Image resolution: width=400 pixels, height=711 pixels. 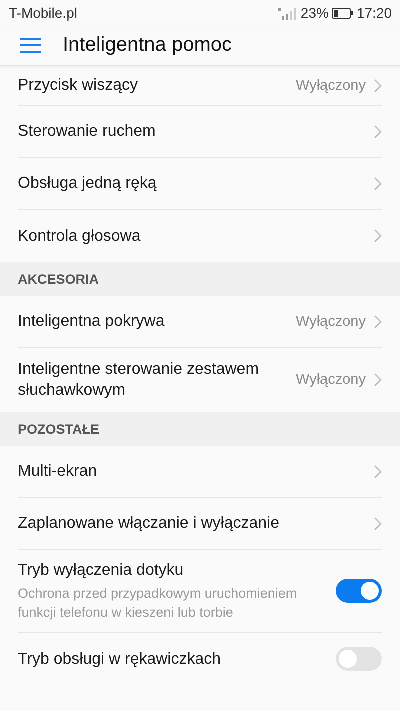 What do you see at coordinates (87, 132) in the screenshot?
I see `row-label: Sterowanie ruchem` at bounding box center [87, 132].